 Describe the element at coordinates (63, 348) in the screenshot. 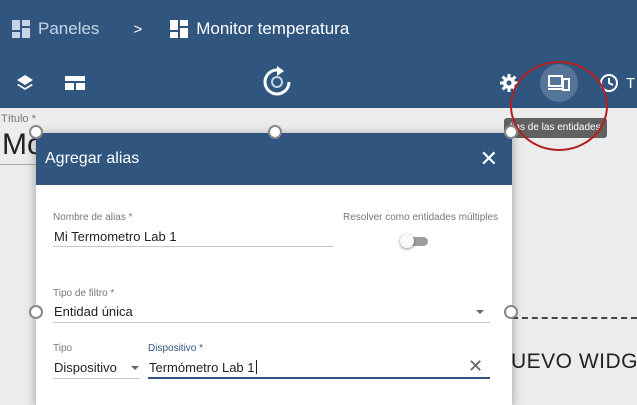

I see `type-label: Tipo` at that location.